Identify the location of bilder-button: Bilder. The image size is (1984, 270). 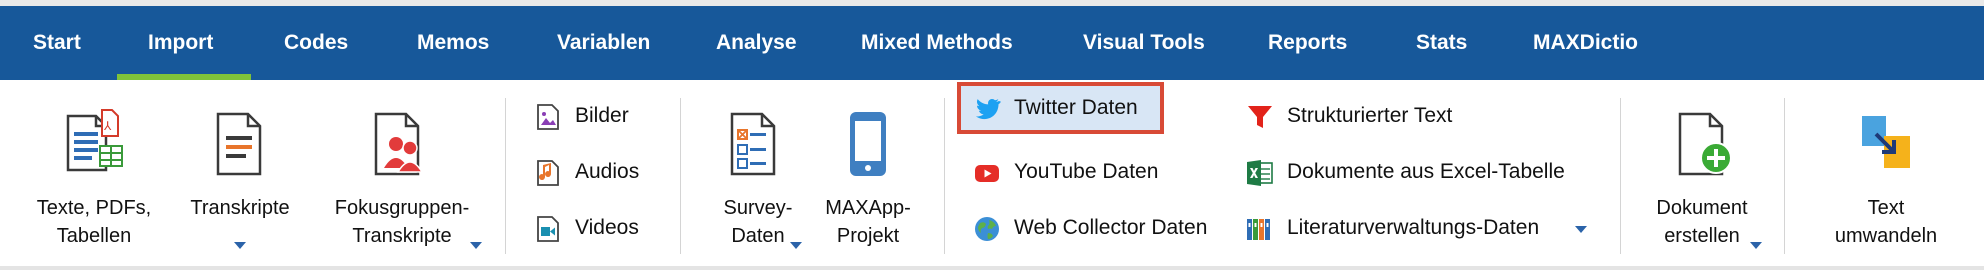
(594, 116).